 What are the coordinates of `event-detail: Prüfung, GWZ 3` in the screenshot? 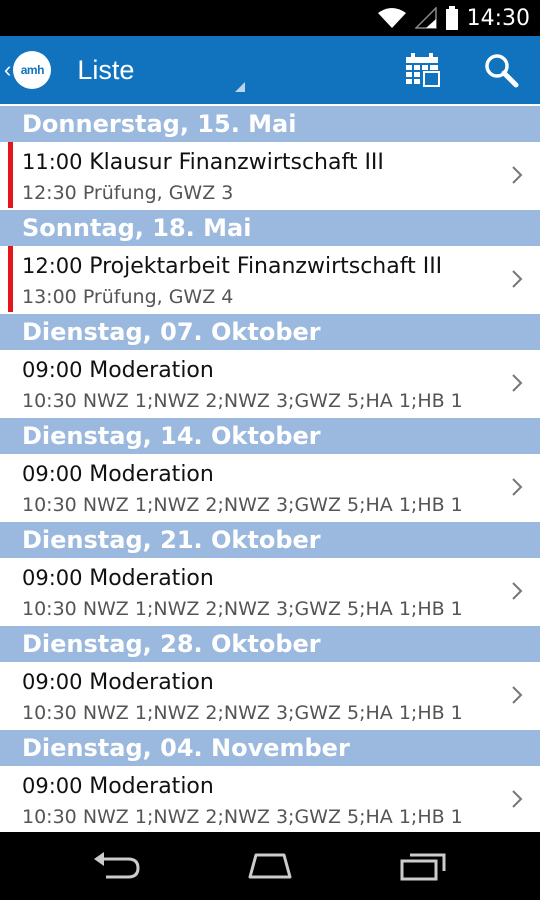 It's located at (158, 193).